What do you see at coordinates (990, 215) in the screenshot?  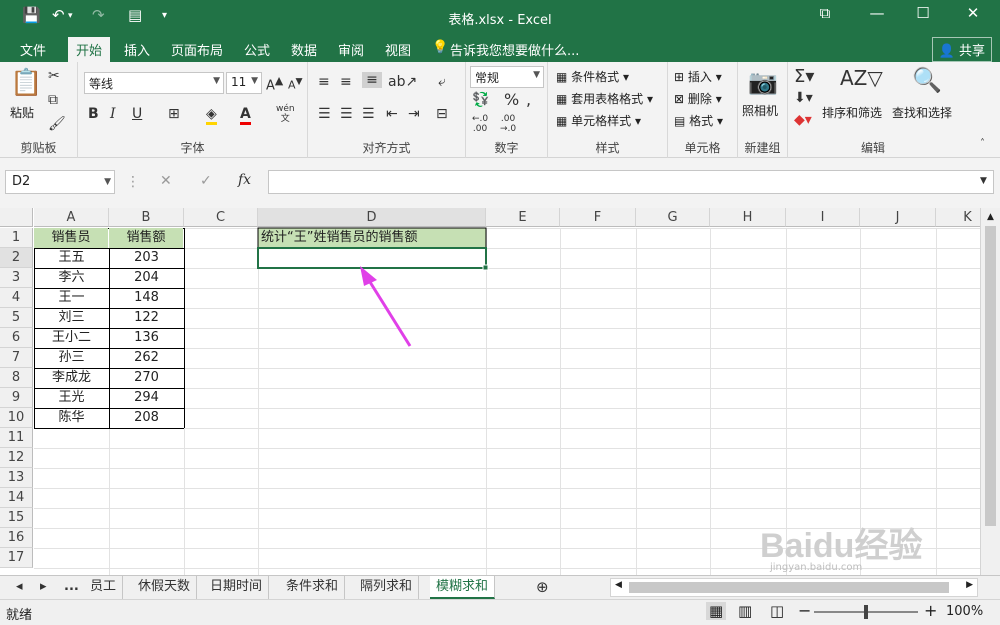 I see `scroll-up-icon: ▲` at bounding box center [990, 215].